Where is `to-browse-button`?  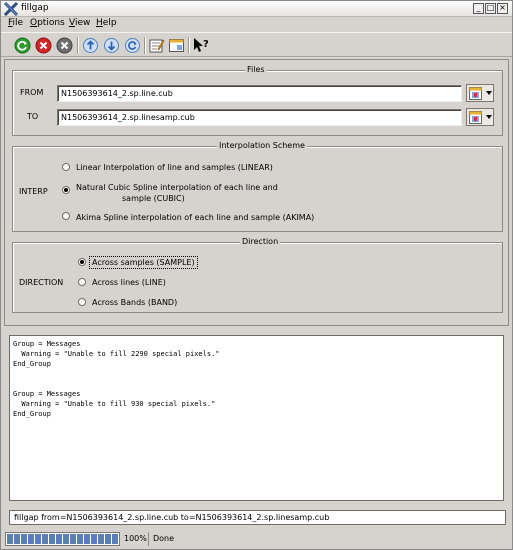
to-browse-button is located at coordinates (480, 117).